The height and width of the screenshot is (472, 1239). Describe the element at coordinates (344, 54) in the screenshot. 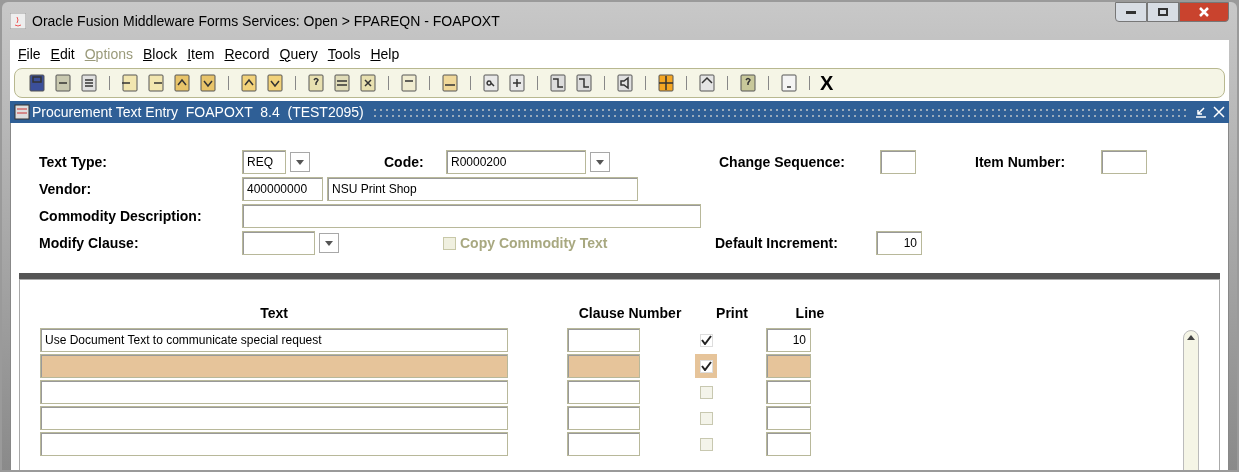

I see `menu-item: Tools` at that location.